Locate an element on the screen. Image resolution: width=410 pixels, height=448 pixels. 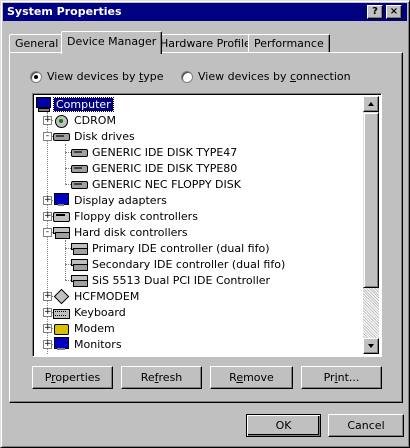
tree-item: Floppy disk controllers is located at coordinates (126, 216).